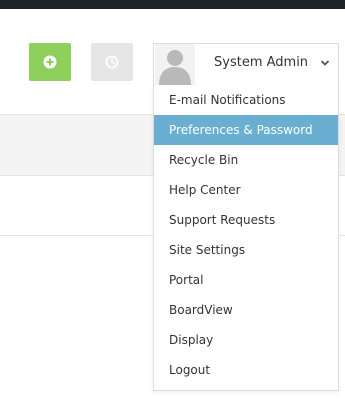 The height and width of the screenshot is (409, 345). I want to click on chevron-down-icon, so click(325, 63).